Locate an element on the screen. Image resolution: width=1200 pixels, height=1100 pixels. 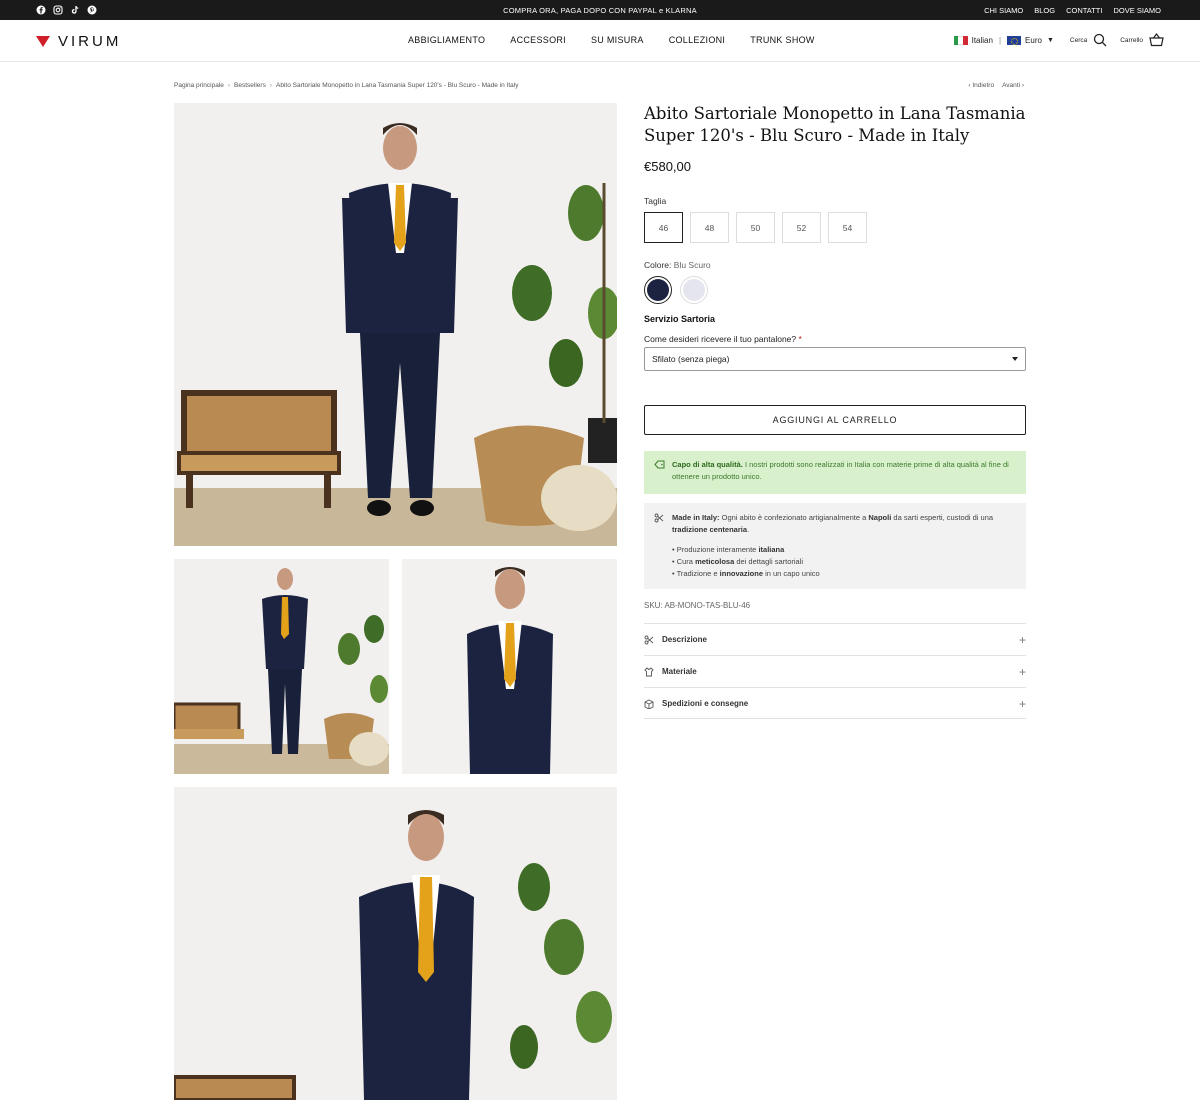
quality-bold: Capo di alta qualità. is located at coordinates (707, 464).